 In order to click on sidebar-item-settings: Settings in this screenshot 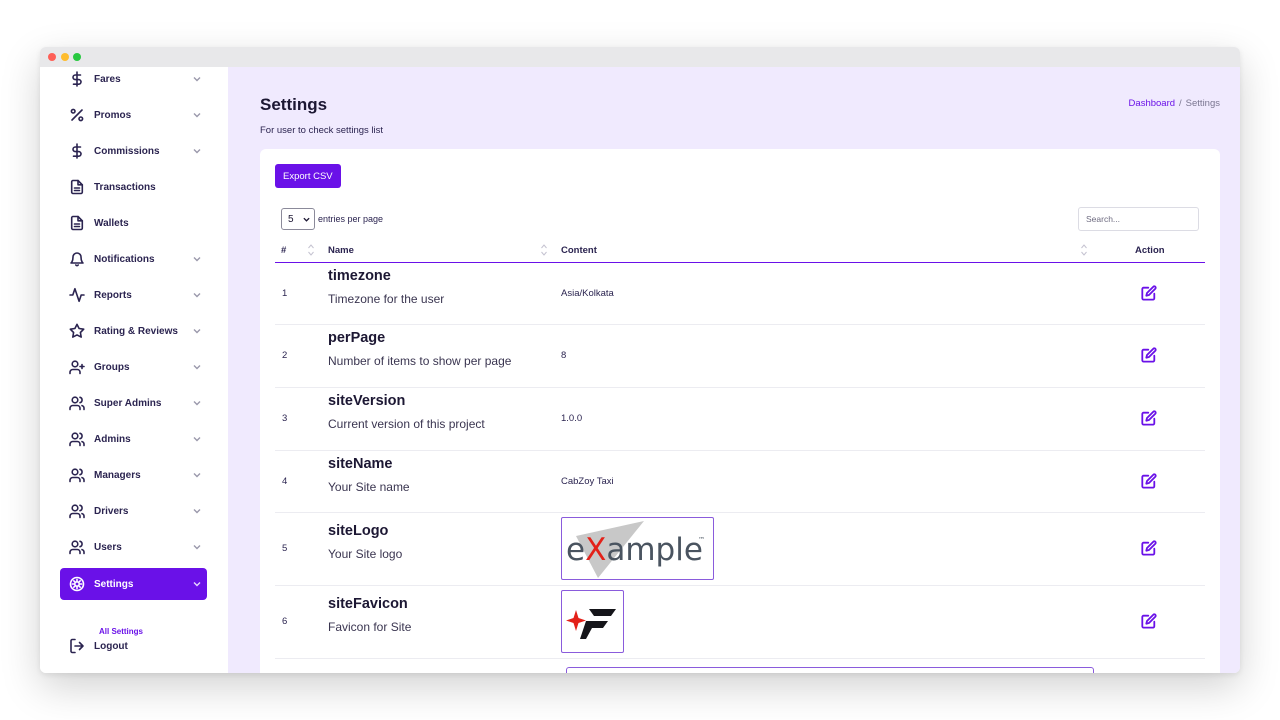, I will do `click(133, 584)`.